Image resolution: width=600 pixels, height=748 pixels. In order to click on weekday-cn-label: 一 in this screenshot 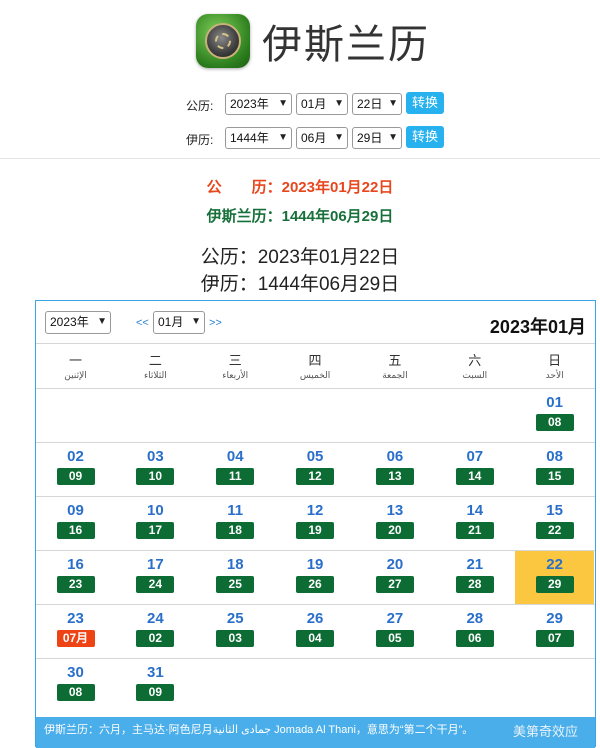, I will do `click(75, 360)`.